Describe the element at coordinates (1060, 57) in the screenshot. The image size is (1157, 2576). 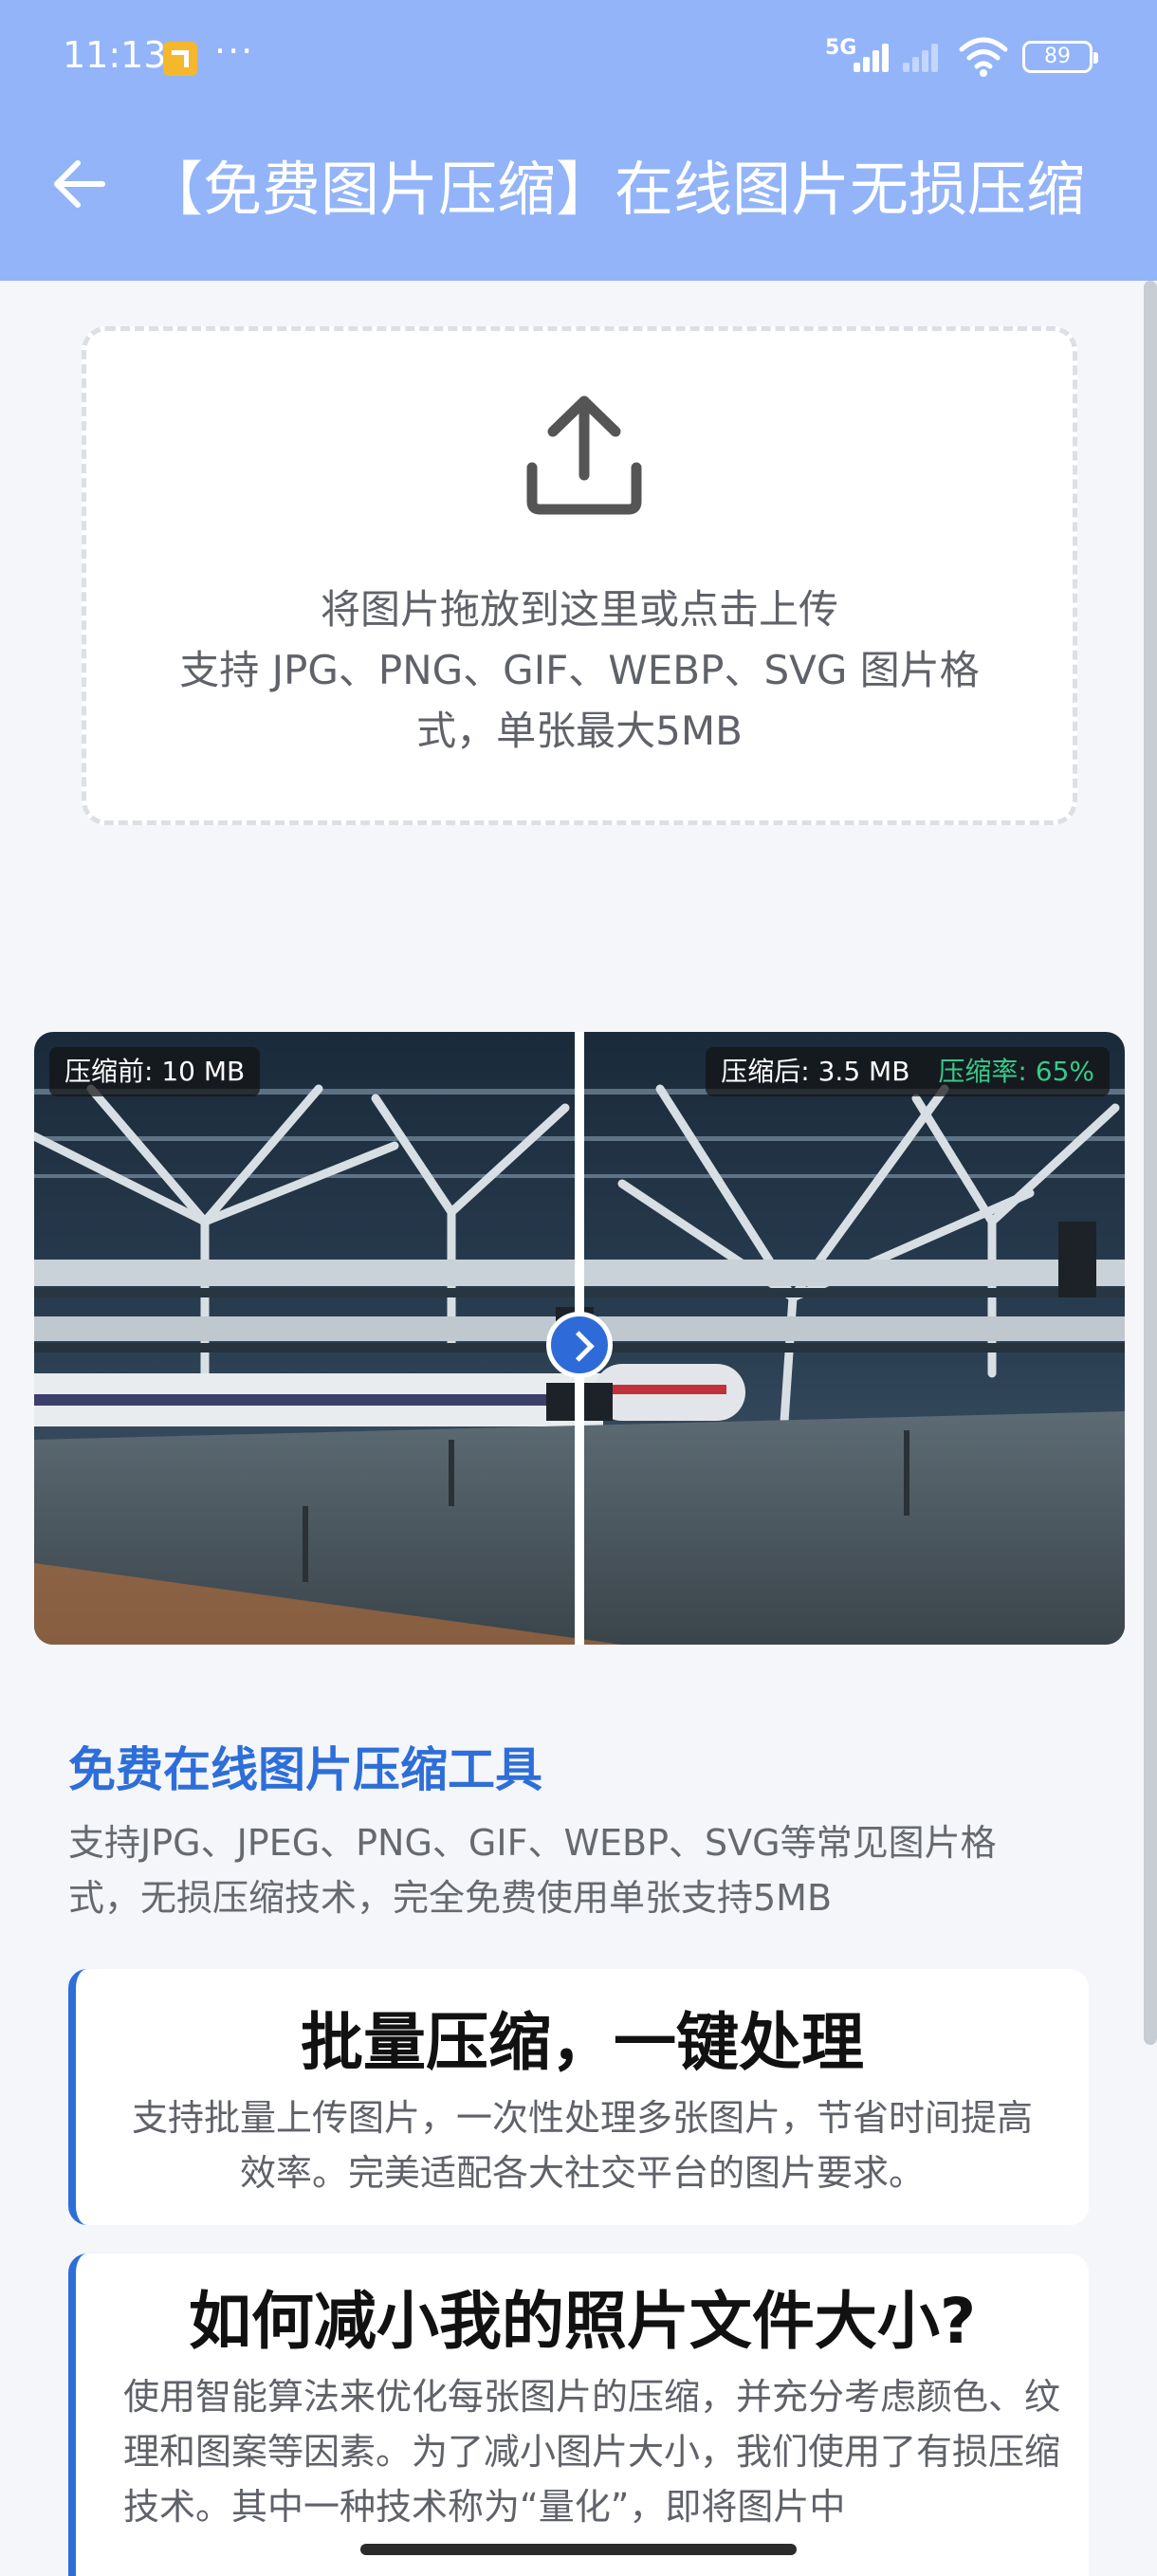
I see `battery-icon: 89` at that location.